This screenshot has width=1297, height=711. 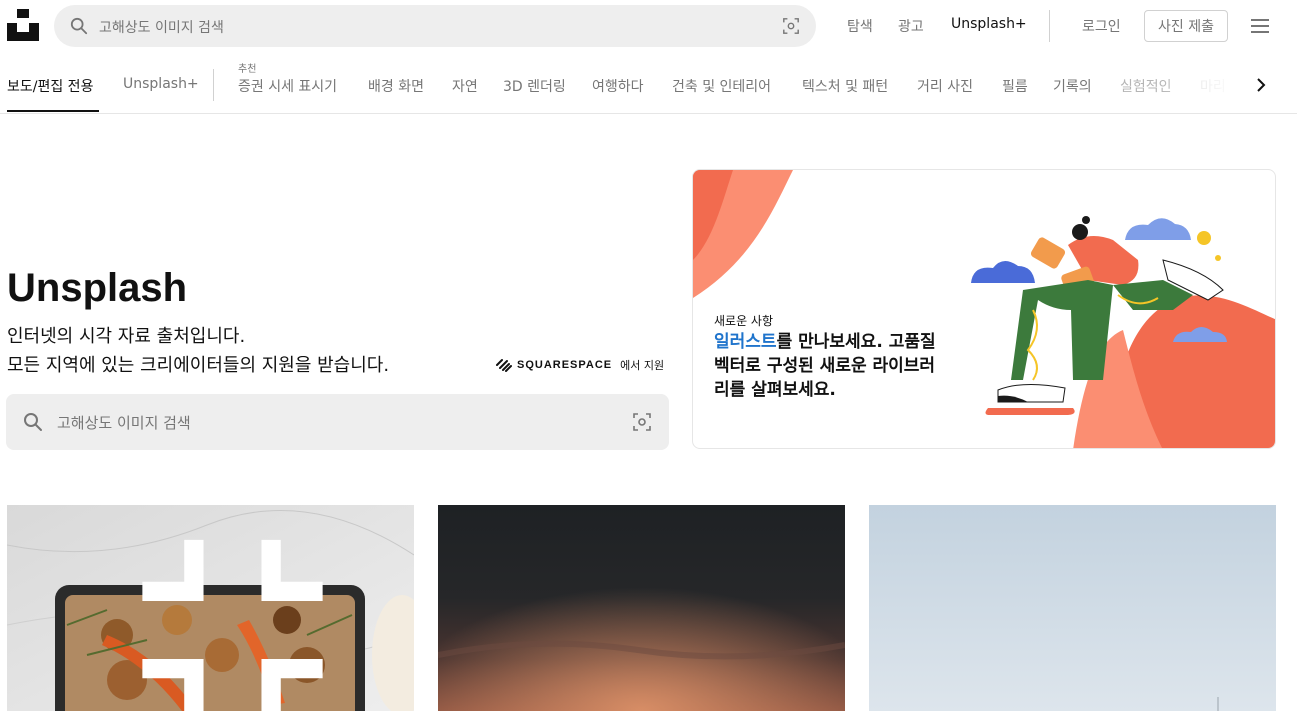 I want to click on hero-title: Unsplash, so click(x=97, y=288).